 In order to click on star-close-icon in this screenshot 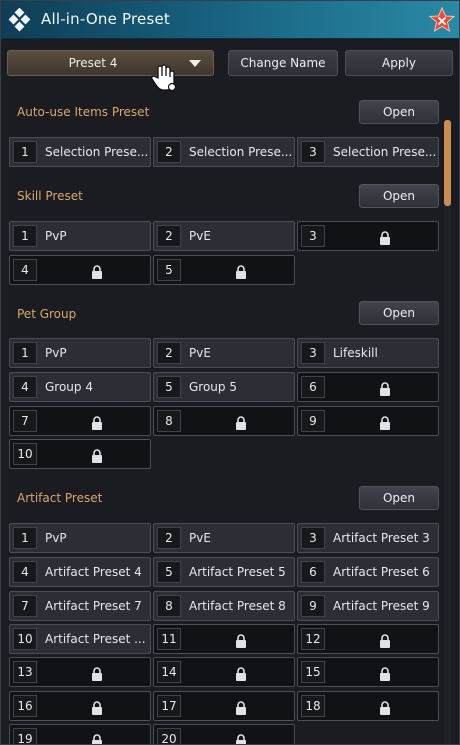, I will do `click(442, 20)`.